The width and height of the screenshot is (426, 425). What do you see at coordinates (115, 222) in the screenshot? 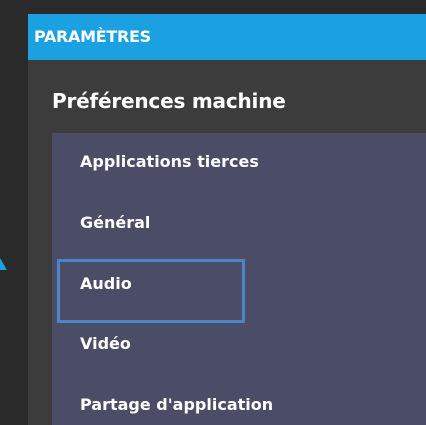
I see `menu-item-label: Général` at bounding box center [115, 222].